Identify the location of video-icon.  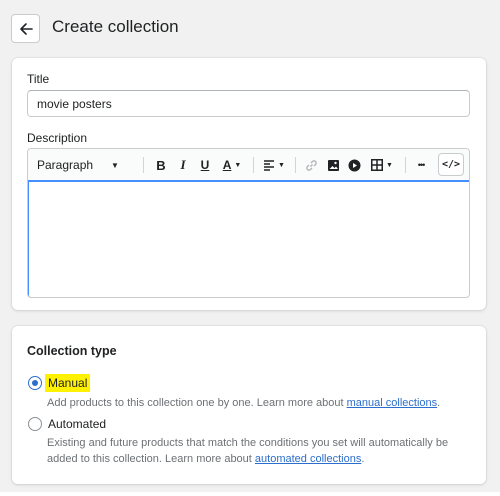
(354, 165).